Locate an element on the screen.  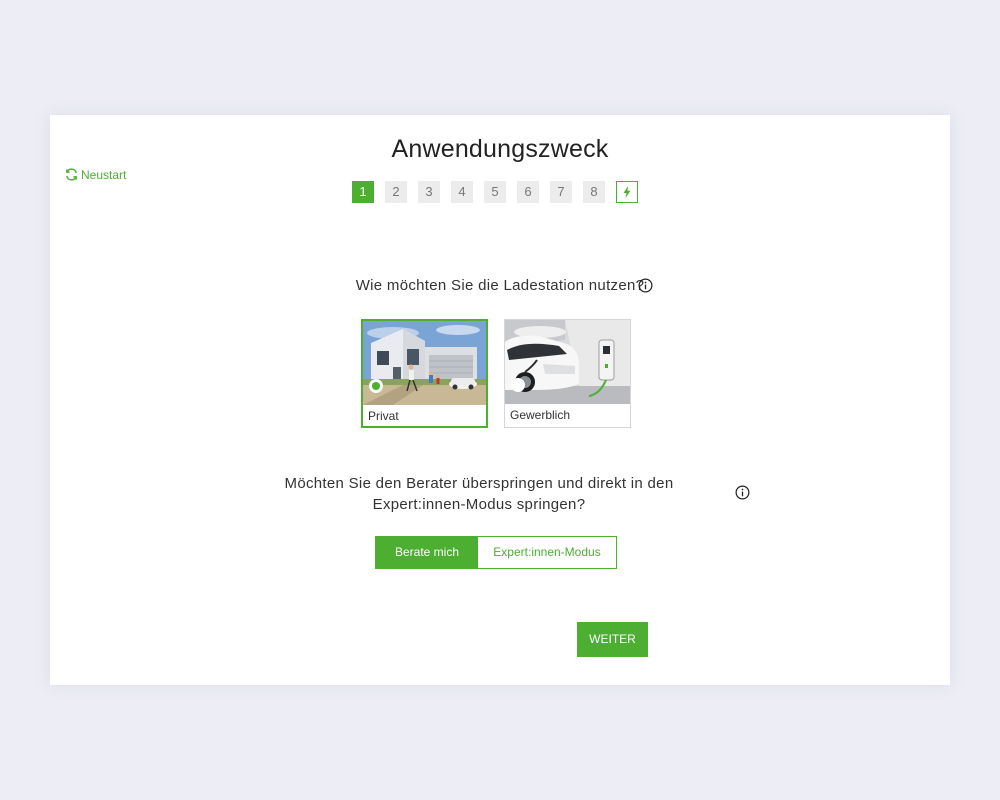
next-button: WEITER is located at coordinates (612, 639).